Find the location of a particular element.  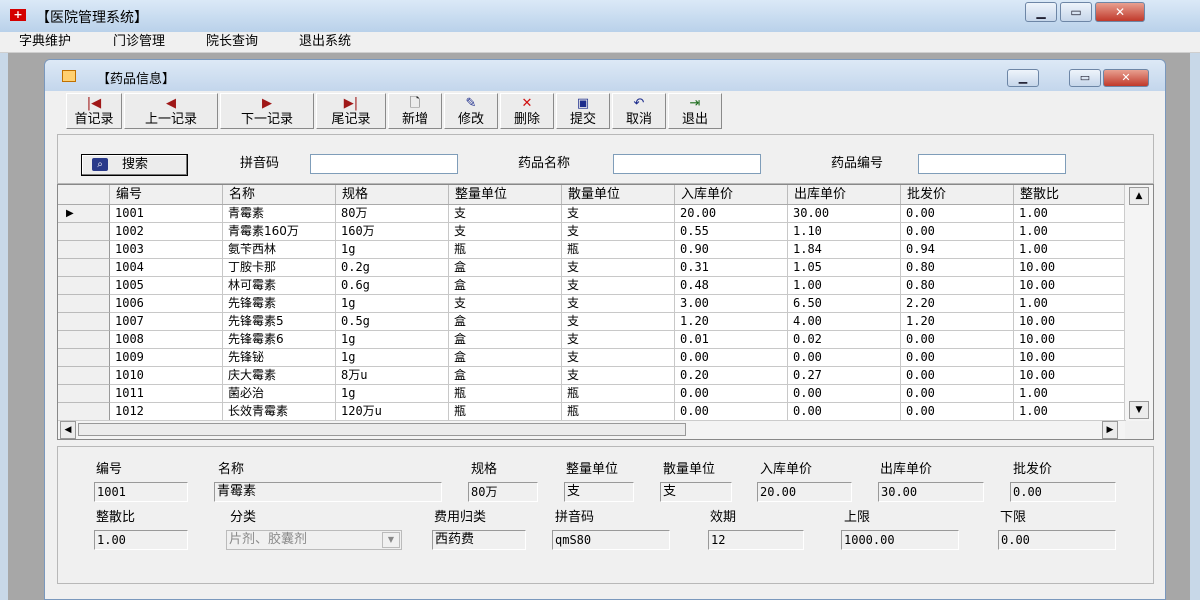

table-row: 1002 青霉素160万 160万支支 0.55 1.10 0.00 1.00 is located at coordinates (592, 232).